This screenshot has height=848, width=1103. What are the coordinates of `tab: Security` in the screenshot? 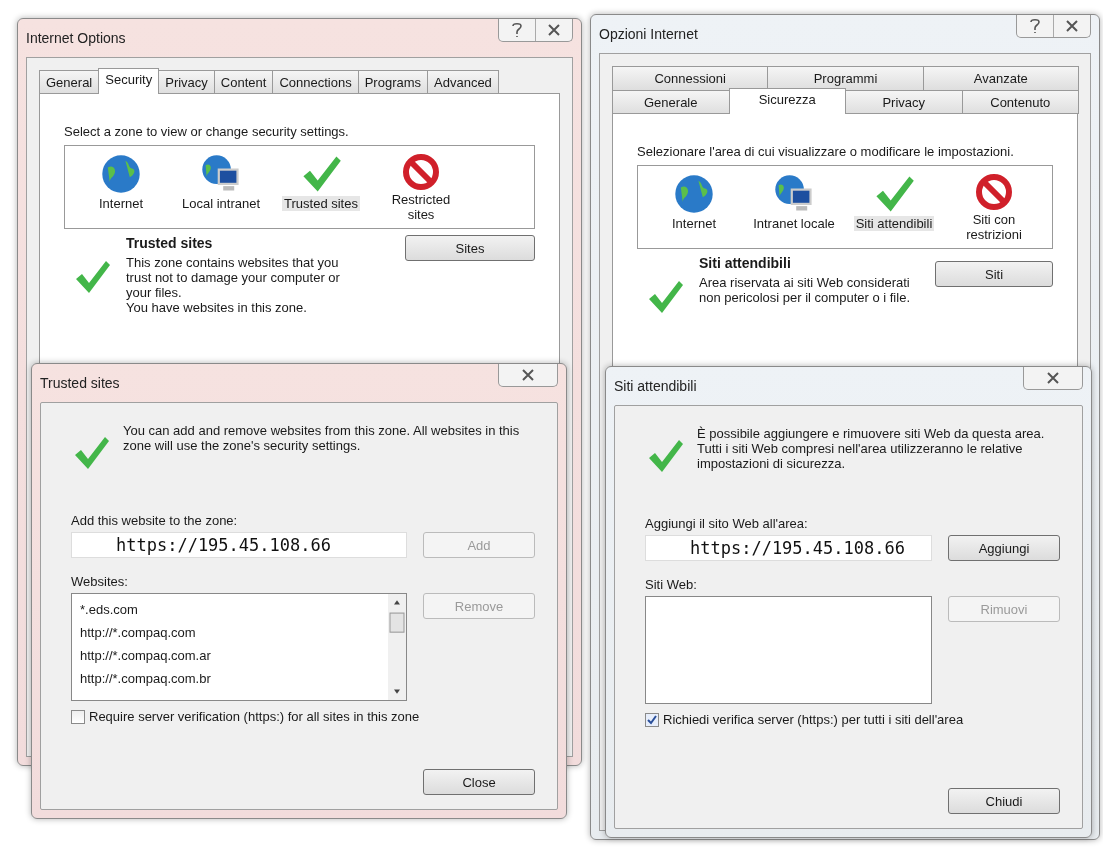 It's located at (129, 81).